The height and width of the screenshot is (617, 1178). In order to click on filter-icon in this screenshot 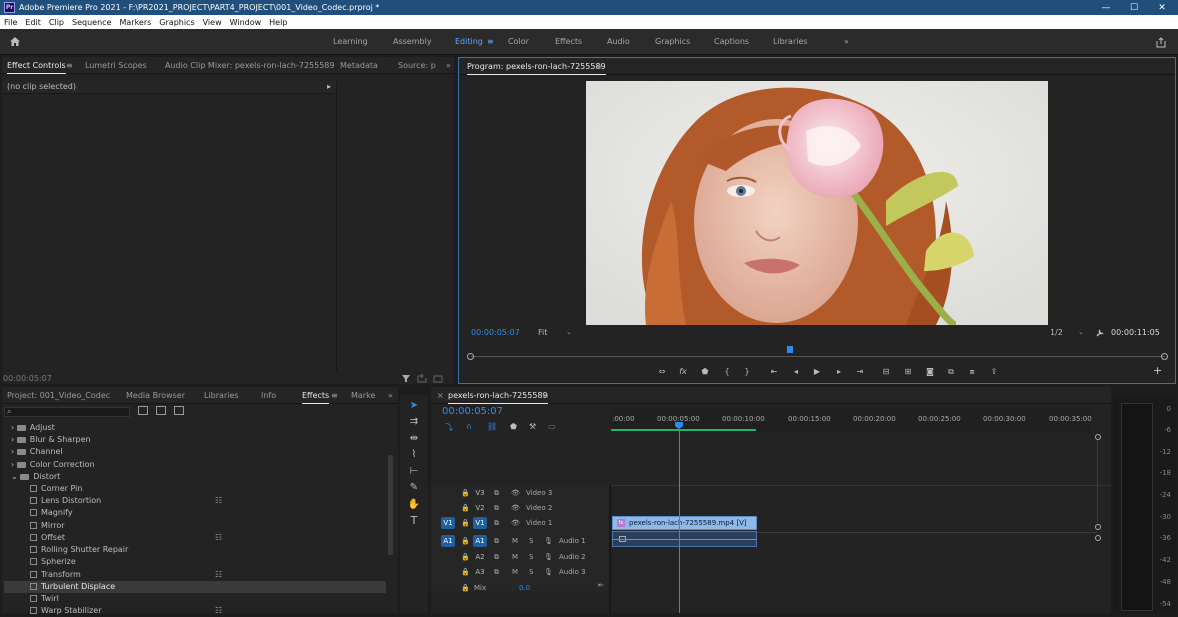, I will do `click(406, 378)`.